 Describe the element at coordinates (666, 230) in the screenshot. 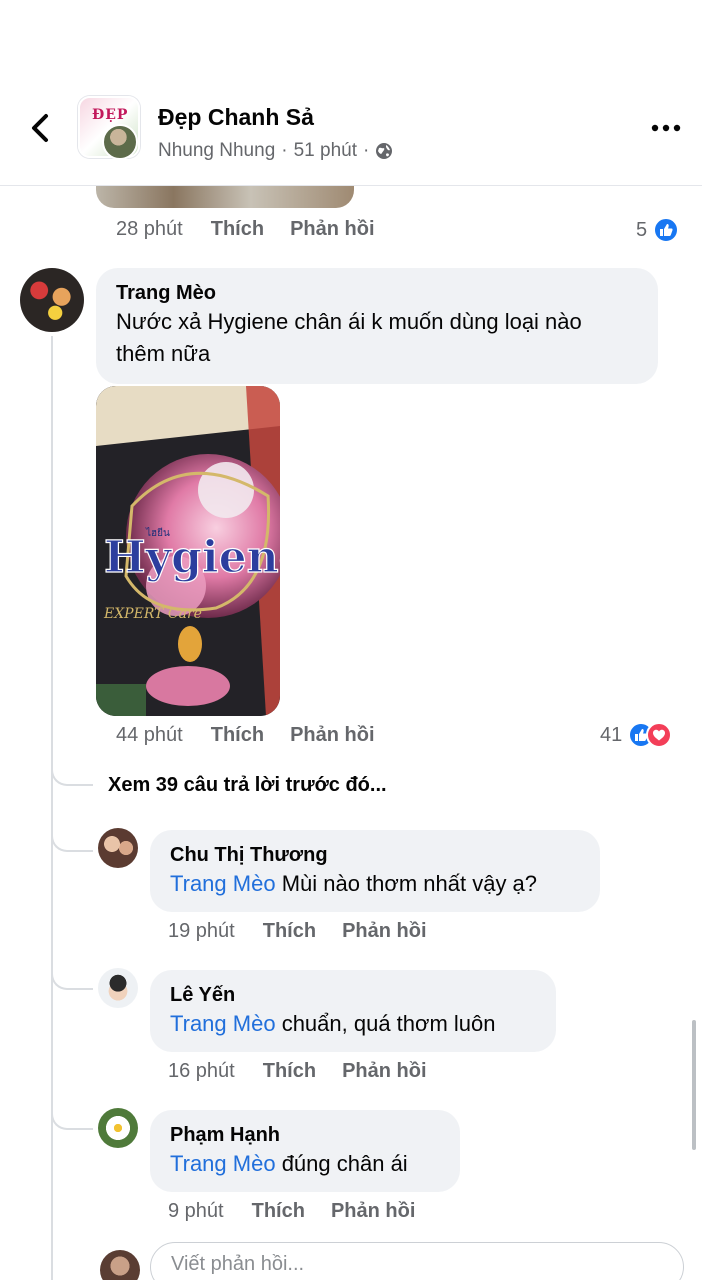

I see `like-reaction-icon` at that location.